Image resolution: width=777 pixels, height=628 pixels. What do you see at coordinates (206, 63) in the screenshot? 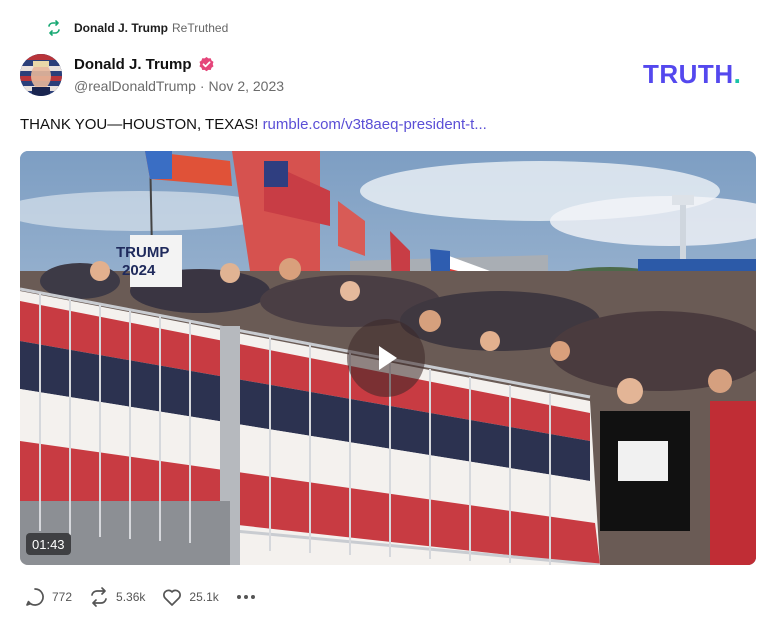
I see `verified-badge-icon` at bounding box center [206, 63].